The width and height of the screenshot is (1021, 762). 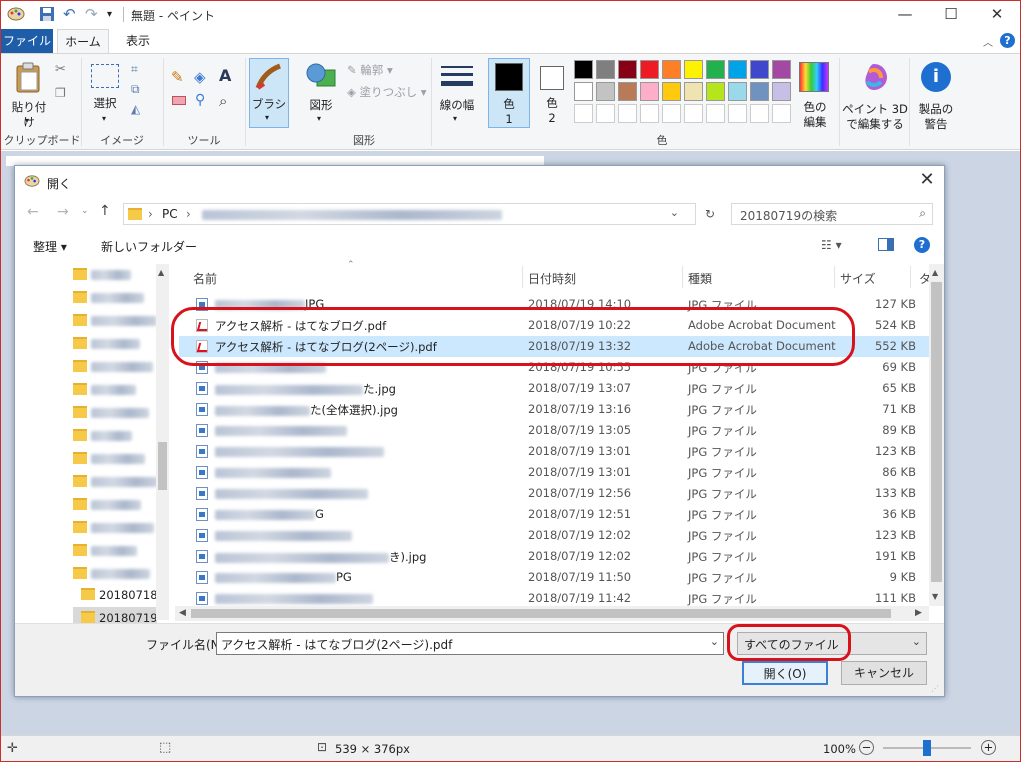 What do you see at coordinates (935, 688) in the screenshot?
I see `resize-grip-icon: ⋰` at bounding box center [935, 688].